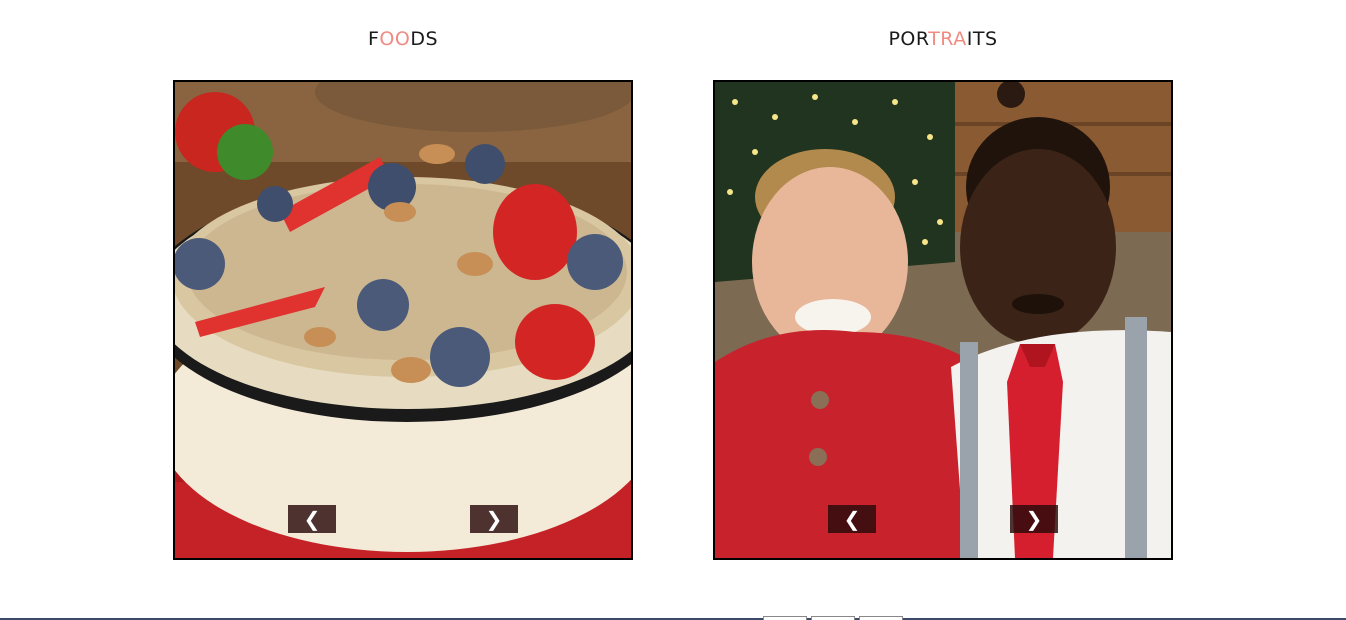 Image resolution: width=1346 pixels, height=620 pixels. I want to click on portraits-next-button: ❯, so click(1034, 519).